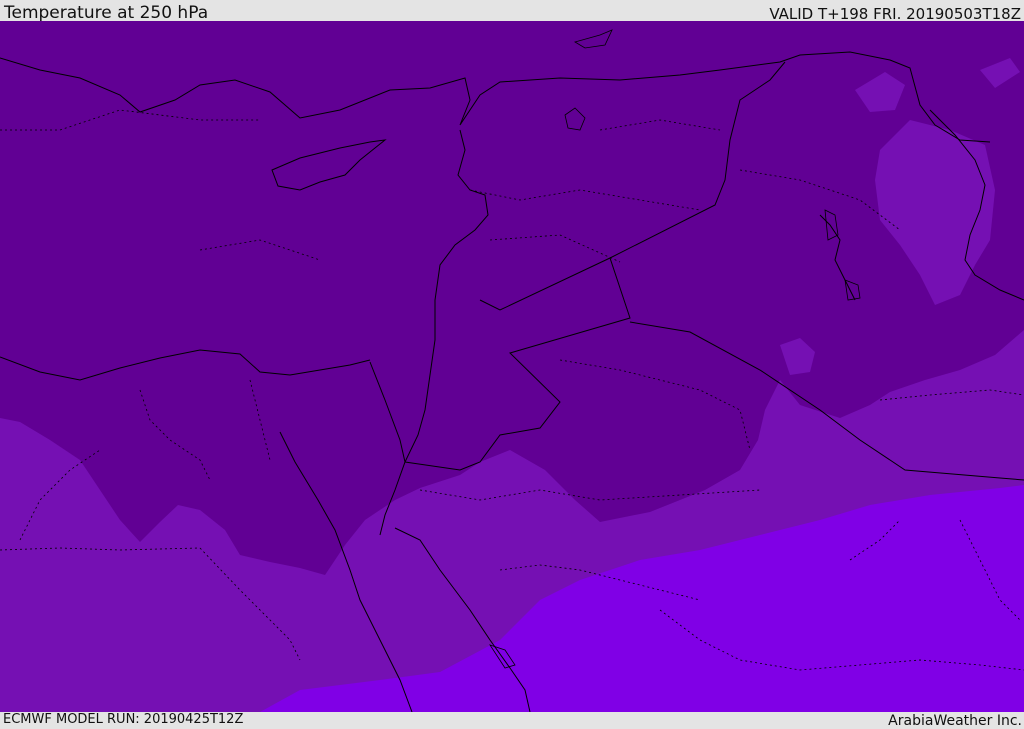 The image size is (1024, 729). What do you see at coordinates (955, 721) in the screenshot?
I see `credit-label: ArabiaWeather Inc.` at bounding box center [955, 721].